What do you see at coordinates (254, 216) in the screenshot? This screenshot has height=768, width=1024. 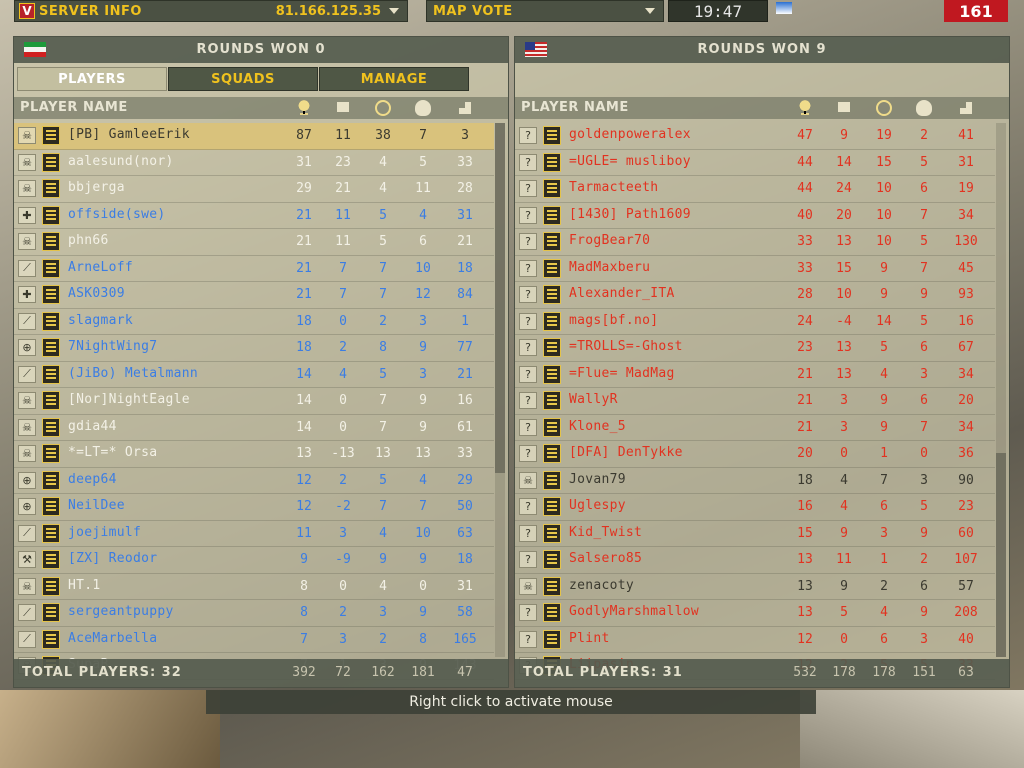 I see `player-row: ✚ offside(swe) 21 11 5 4 31` at bounding box center [254, 216].